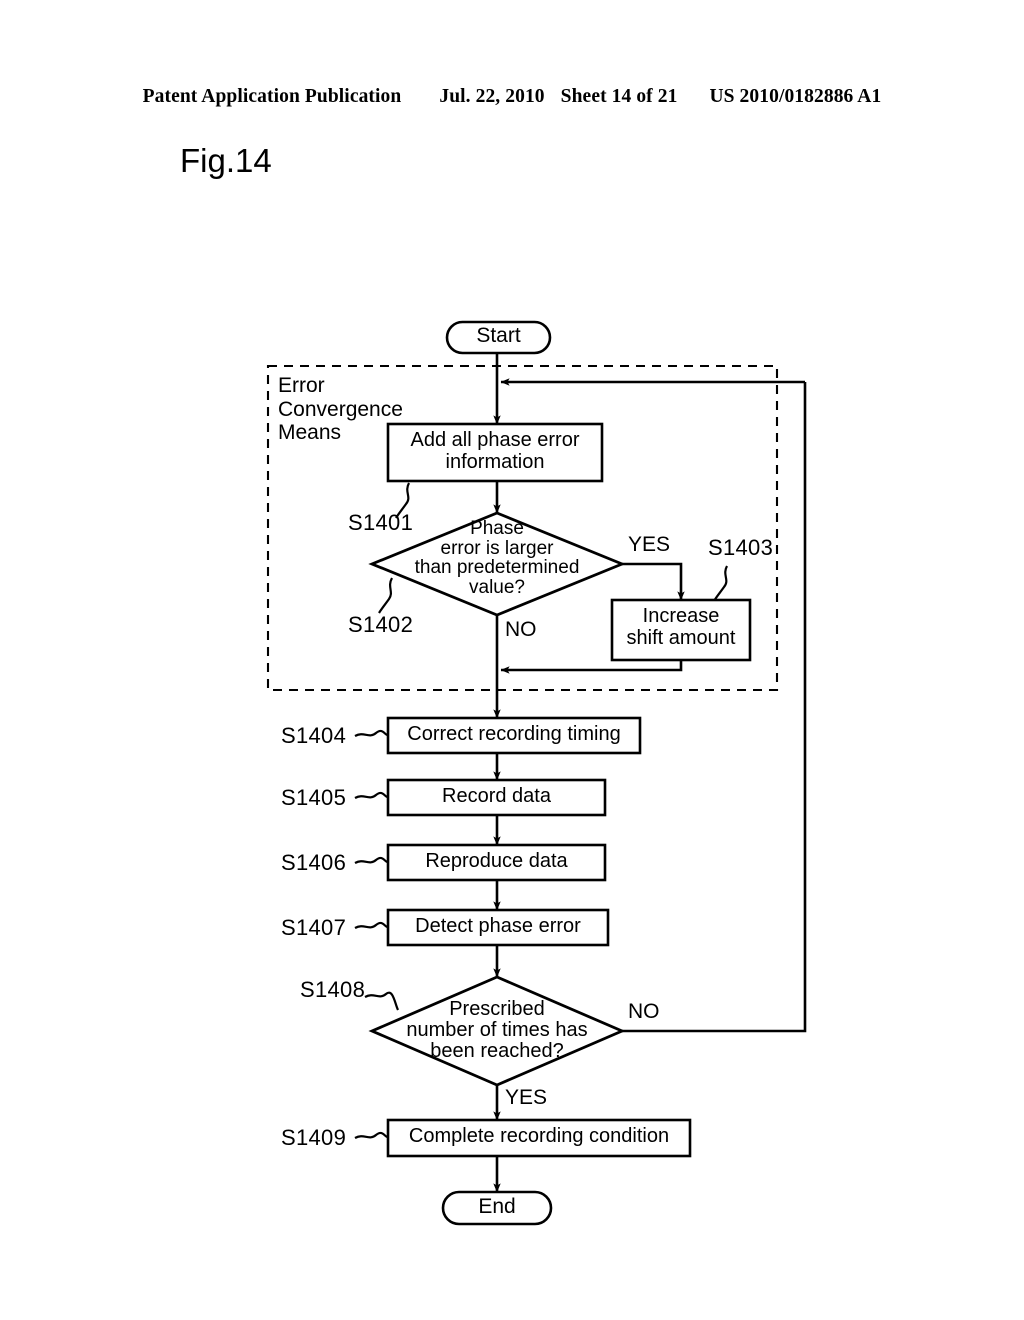  Describe the element at coordinates (382, 1001) in the screenshot. I see `leader-s1408` at that location.